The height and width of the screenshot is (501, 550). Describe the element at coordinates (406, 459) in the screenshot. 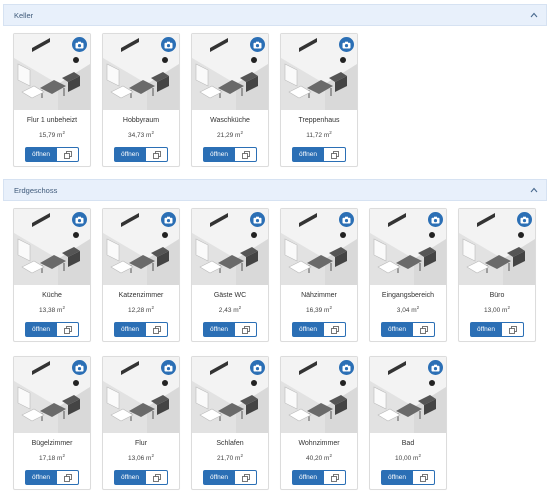

I see `room-area-value: 10,00 m` at that location.